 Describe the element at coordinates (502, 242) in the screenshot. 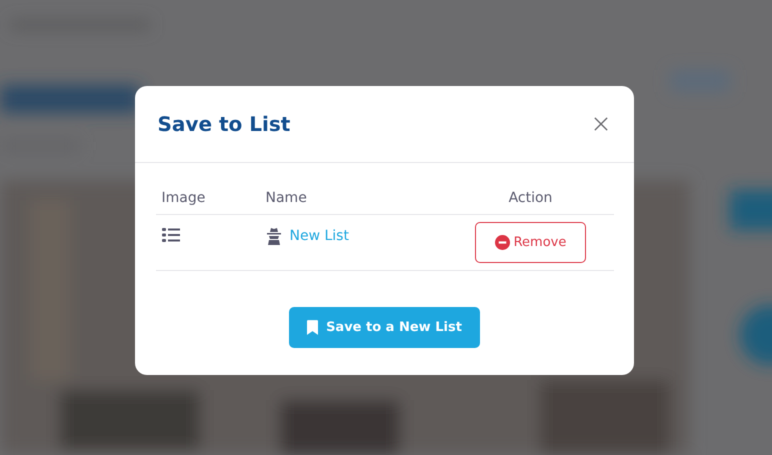

I see `minus-circle-icon` at that location.